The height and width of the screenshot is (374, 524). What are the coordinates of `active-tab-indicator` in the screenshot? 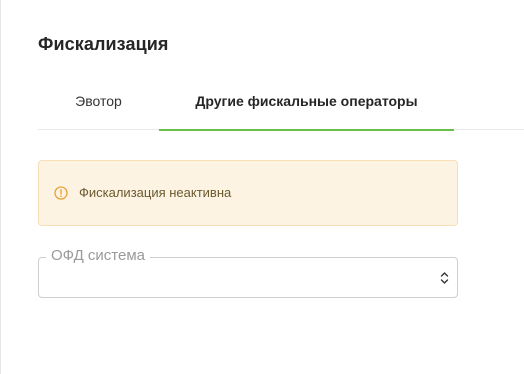 It's located at (306, 130).